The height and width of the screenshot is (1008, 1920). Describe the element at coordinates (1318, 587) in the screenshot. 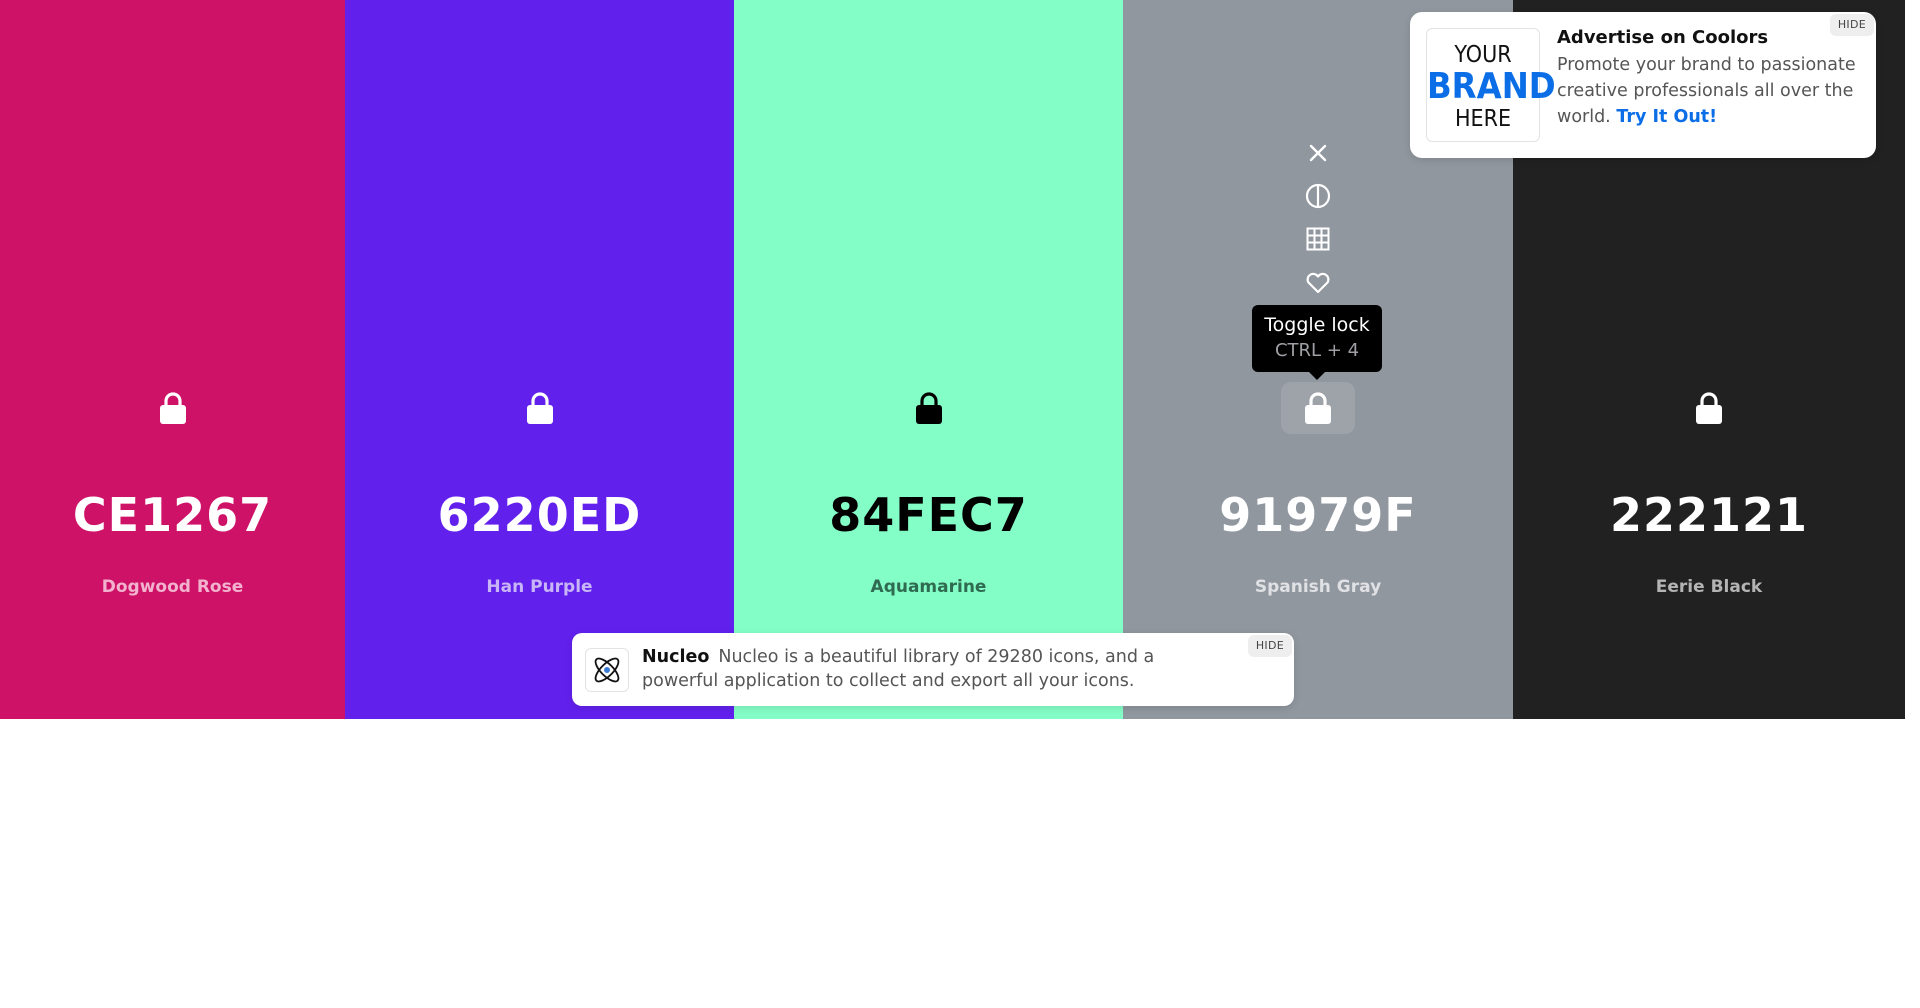

I see `color-name: Spanish Gray` at that location.